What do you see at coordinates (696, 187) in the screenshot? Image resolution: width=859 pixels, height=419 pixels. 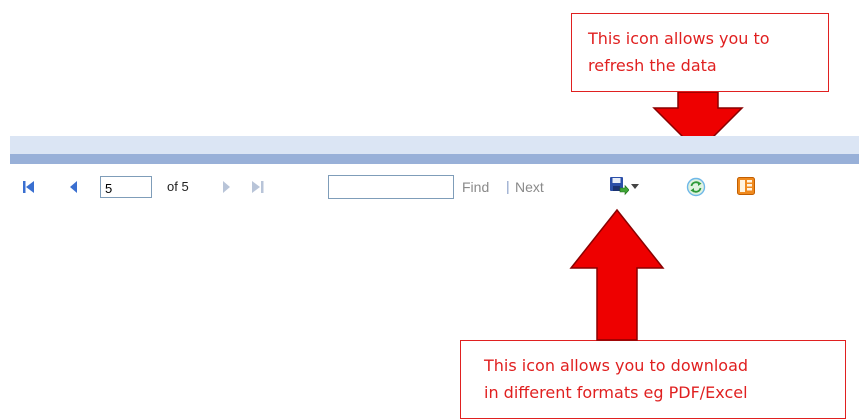 I see `refresh-icon` at bounding box center [696, 187].